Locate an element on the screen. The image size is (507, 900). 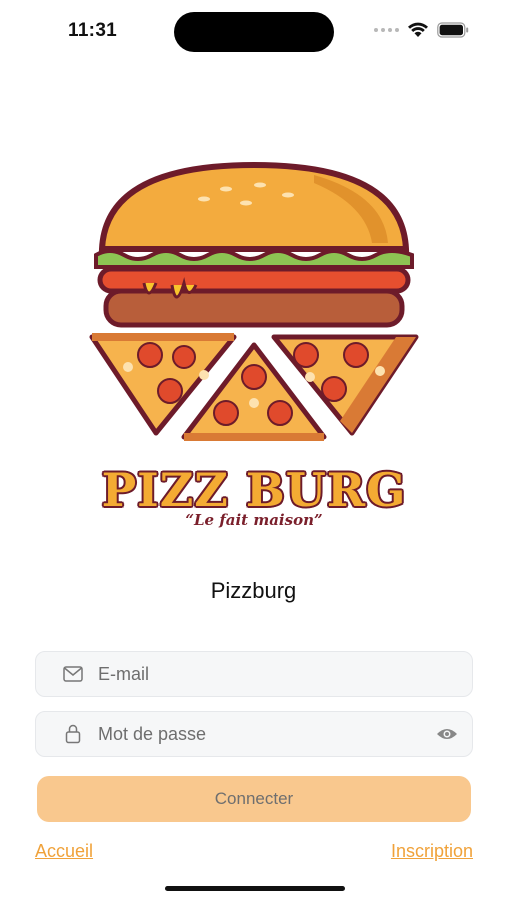
lock-icon is located at coordinates (73, 734).